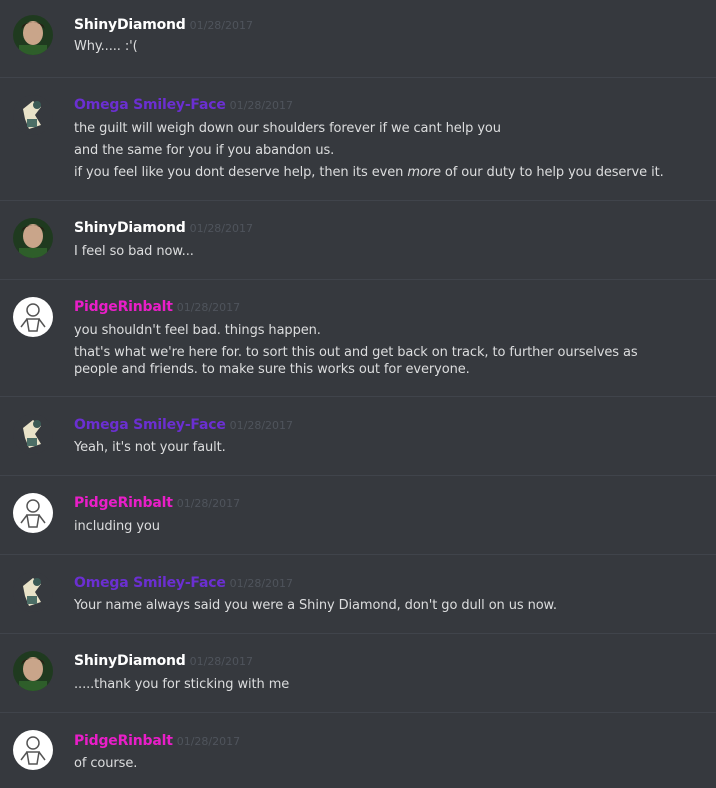 This screenshot has height=788, width=716. Describe the element at coordinates (106, 46) in the screenshot. I see `message-text: Why..... :'(` at that location.